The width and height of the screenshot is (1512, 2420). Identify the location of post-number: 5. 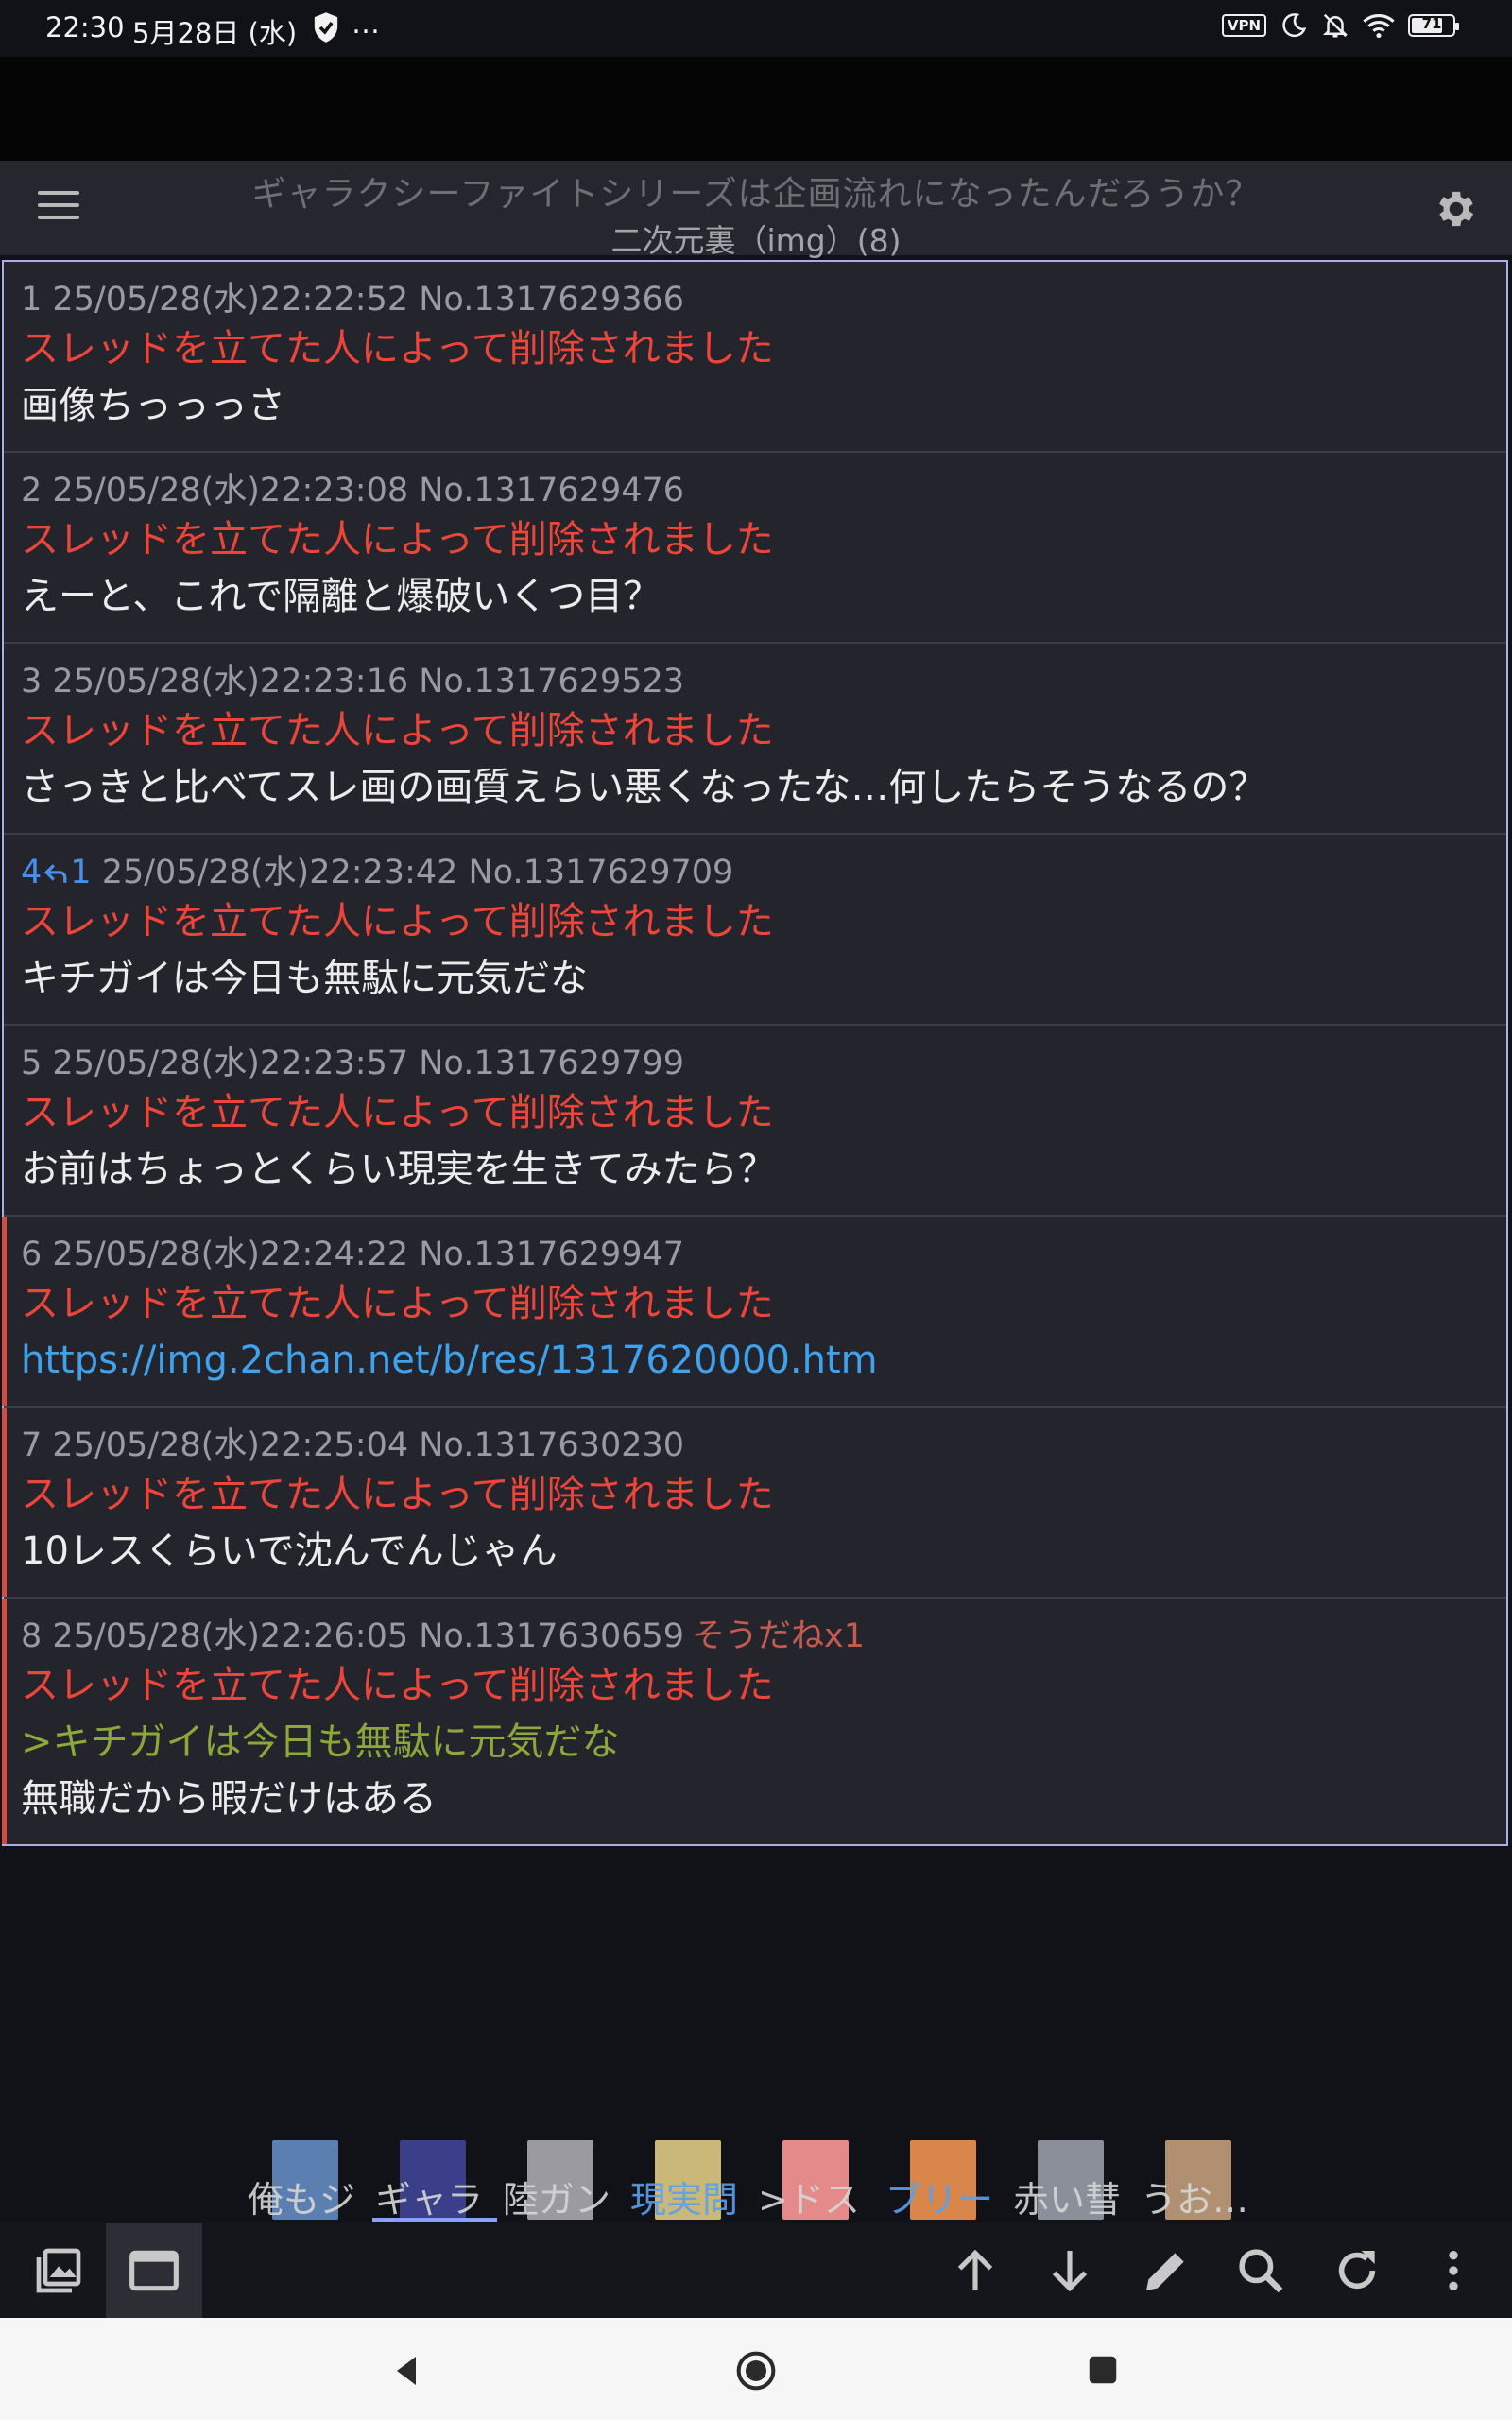
(32, 1063).